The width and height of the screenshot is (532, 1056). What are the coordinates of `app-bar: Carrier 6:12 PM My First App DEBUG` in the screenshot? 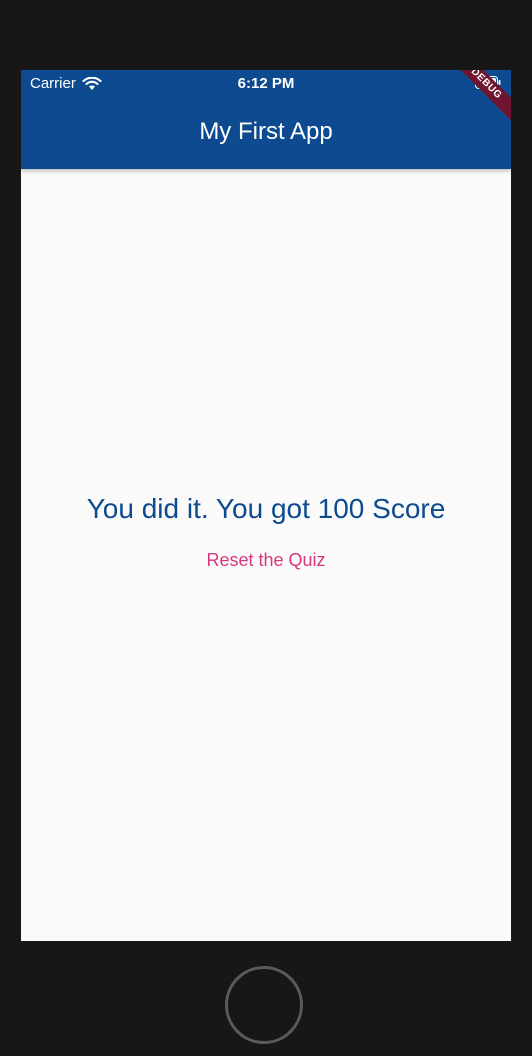 It's located at (266, 119).